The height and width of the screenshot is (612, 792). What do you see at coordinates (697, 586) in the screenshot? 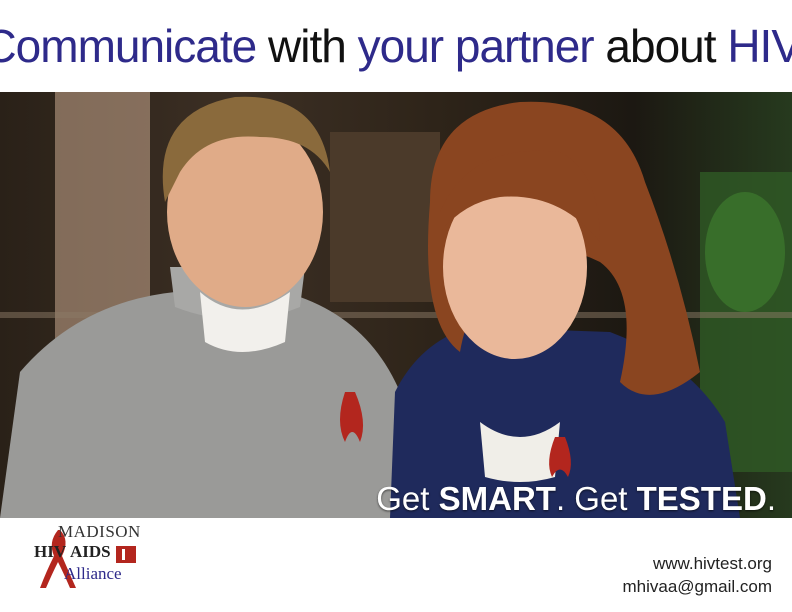
I see `email-link: mhivaa@gmail.com` at bounding box center [697, 586].